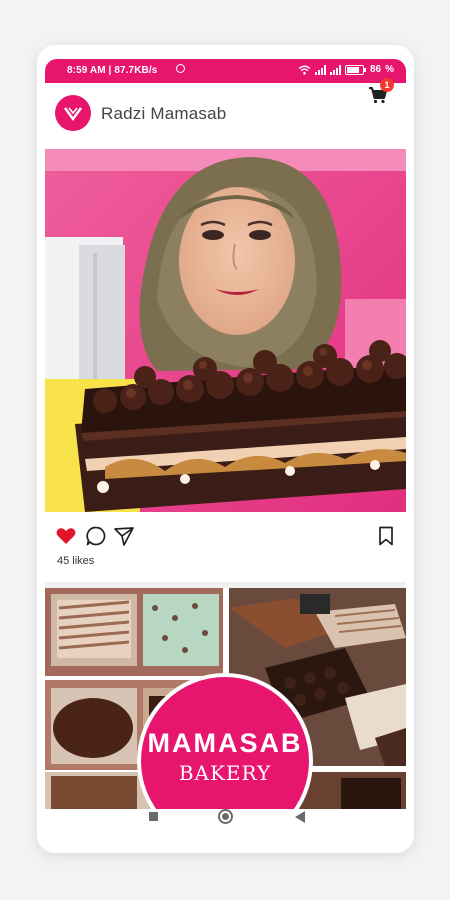 The width and height of the screenshot is (450, 900). Describe the element at coordinates (304, 69) in the screenshot. I see `wifi-icon` at that location.